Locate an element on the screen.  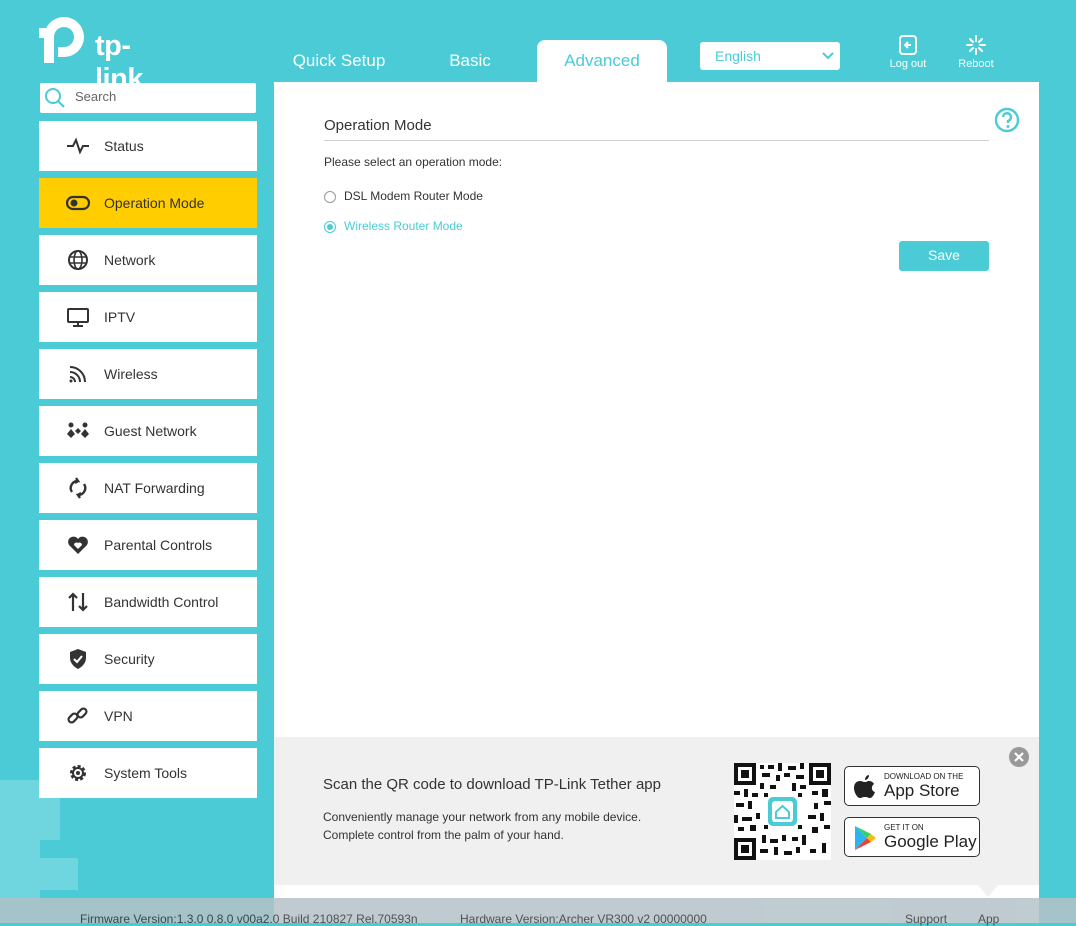
shield-icon is located at coordinates (78, 659).